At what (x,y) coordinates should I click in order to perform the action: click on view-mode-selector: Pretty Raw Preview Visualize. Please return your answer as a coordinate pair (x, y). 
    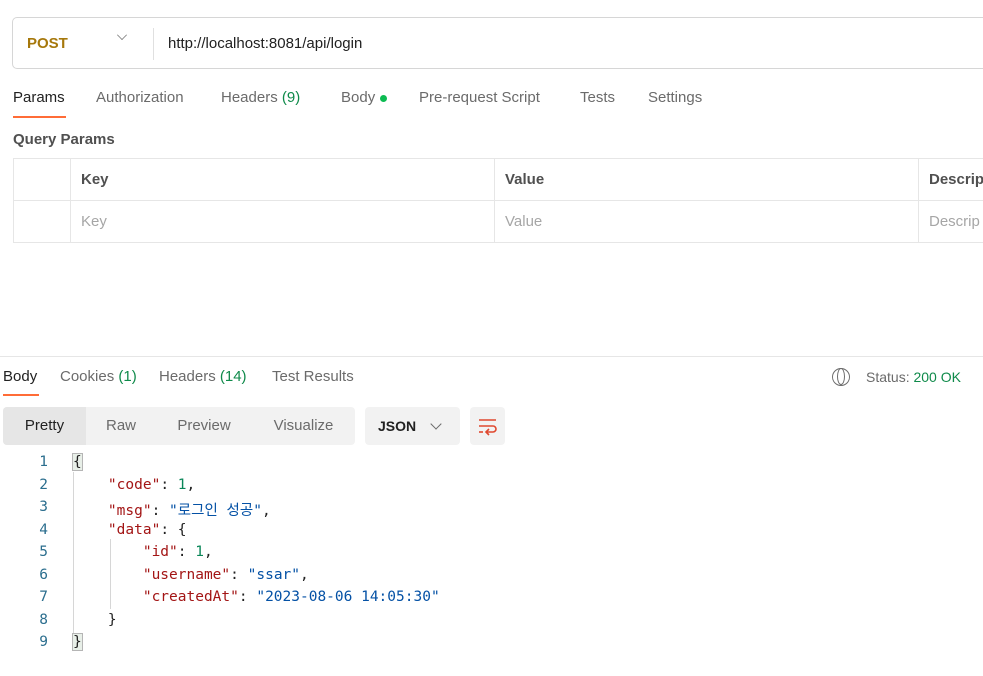
    Looking at the image, I should click on (179, 426).